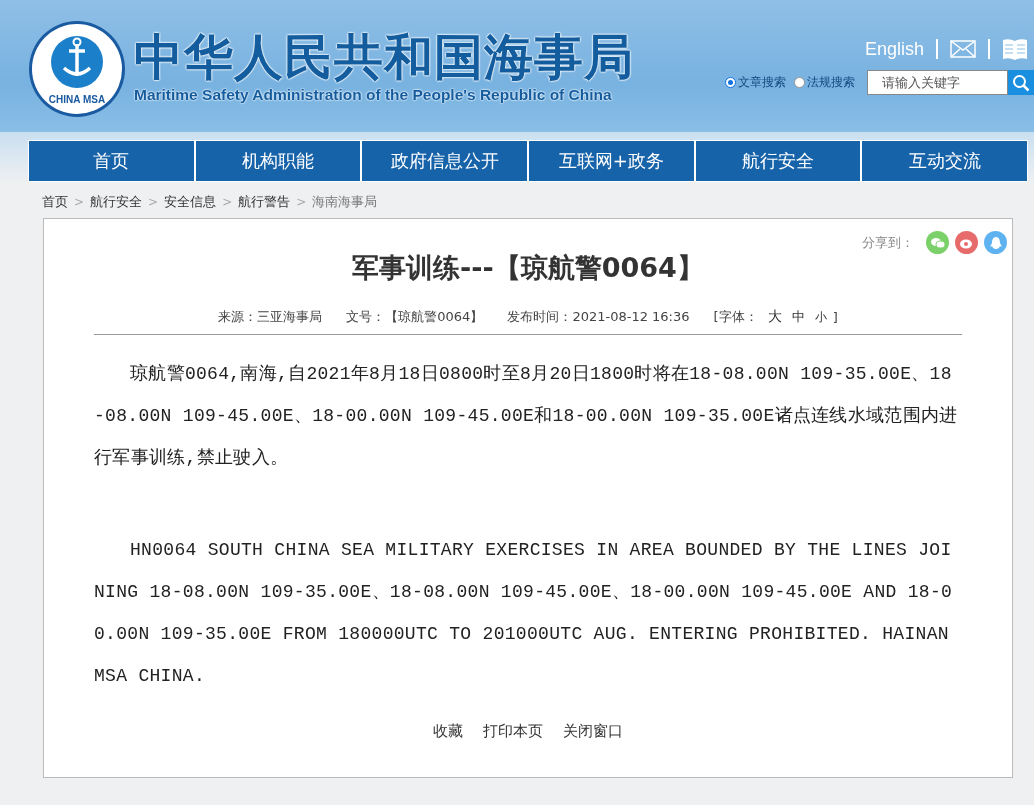  I want to click on breadcrumb-link: 首页, so click(55, 202).